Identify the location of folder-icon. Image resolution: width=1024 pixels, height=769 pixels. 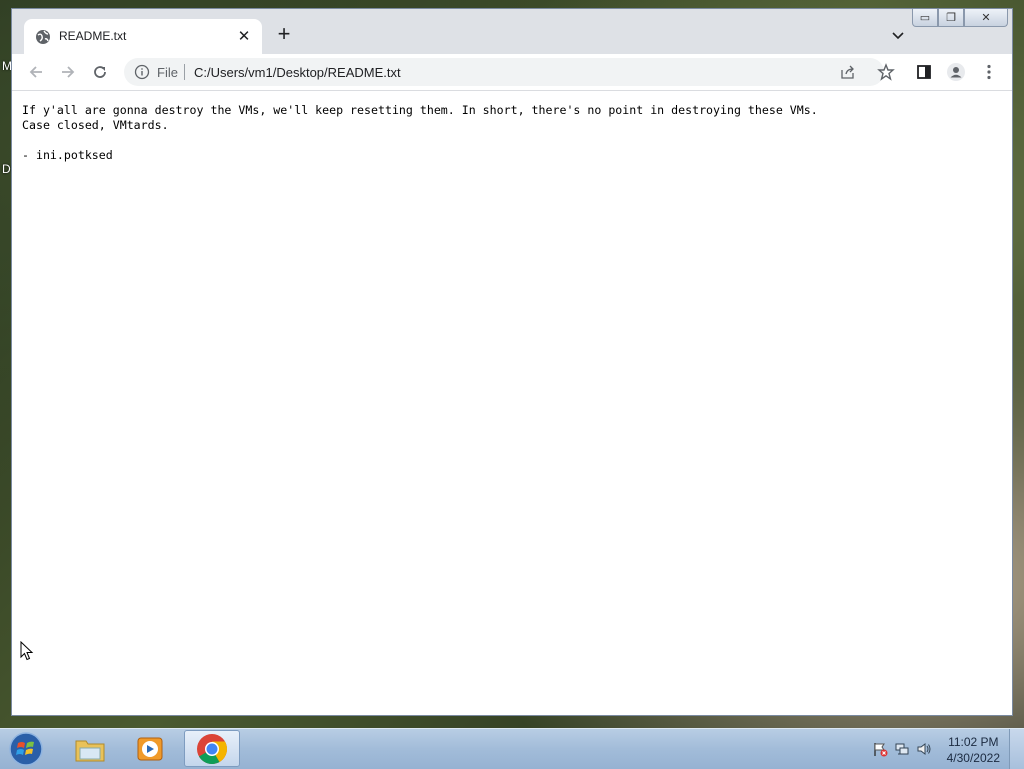
(90, 750).